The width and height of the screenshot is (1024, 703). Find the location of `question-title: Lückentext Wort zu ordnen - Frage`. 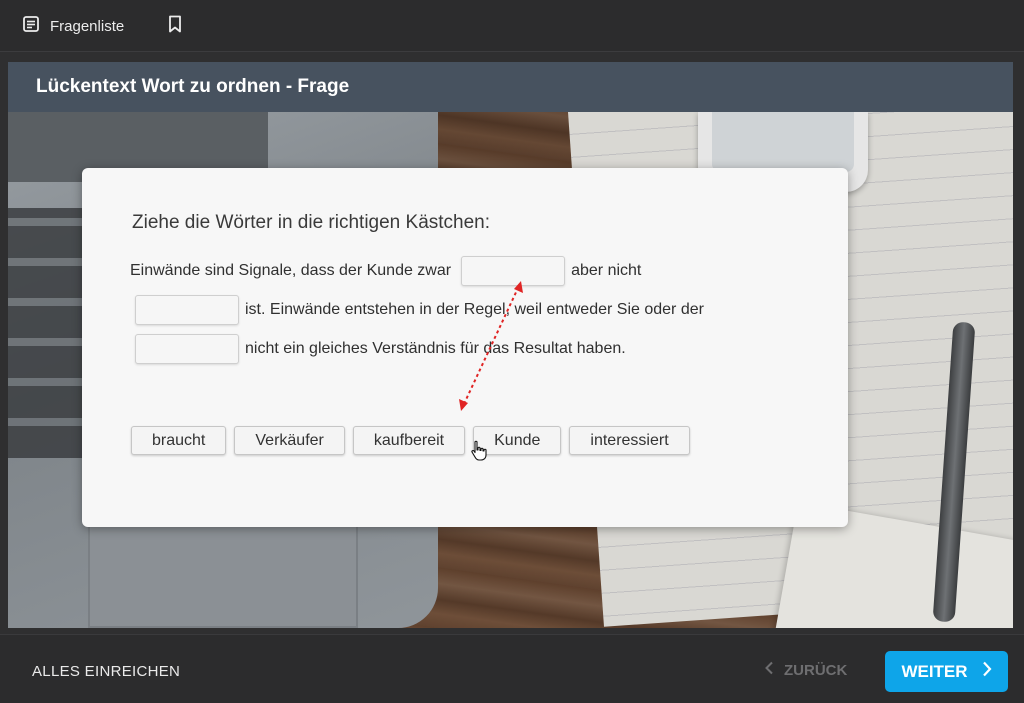

question-title: Lückentext Wort zu ordnen - Frage is located at coordinates (510, 87).